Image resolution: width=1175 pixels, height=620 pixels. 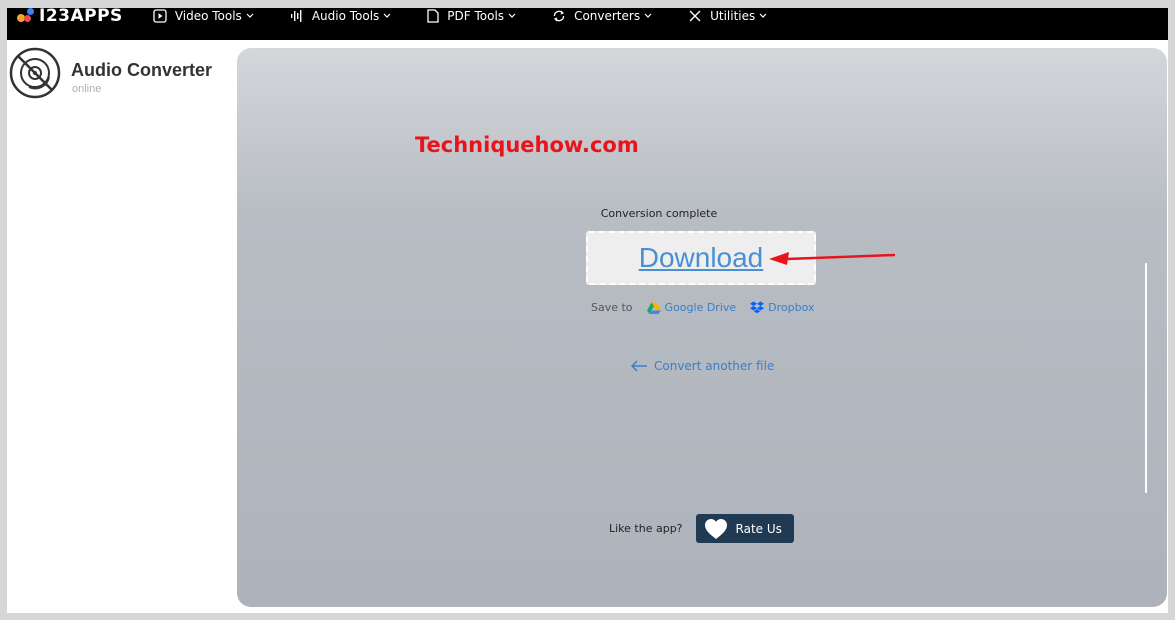 What do you see at coordinates (527, 145) in the screenshot?
I see `watermark-text: Techniquehow.com` at bounding box center [527, 145].